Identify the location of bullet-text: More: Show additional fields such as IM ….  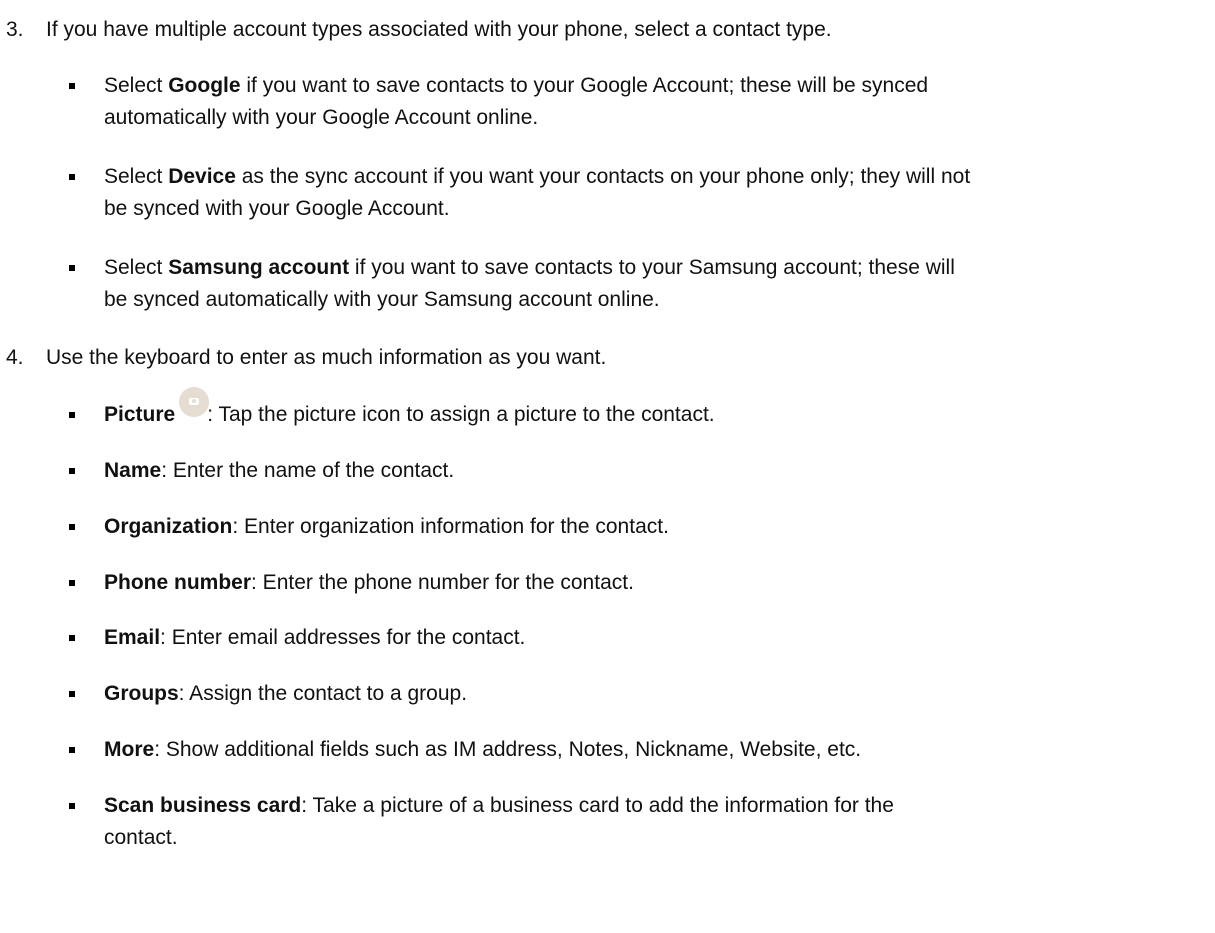
(483, 749).